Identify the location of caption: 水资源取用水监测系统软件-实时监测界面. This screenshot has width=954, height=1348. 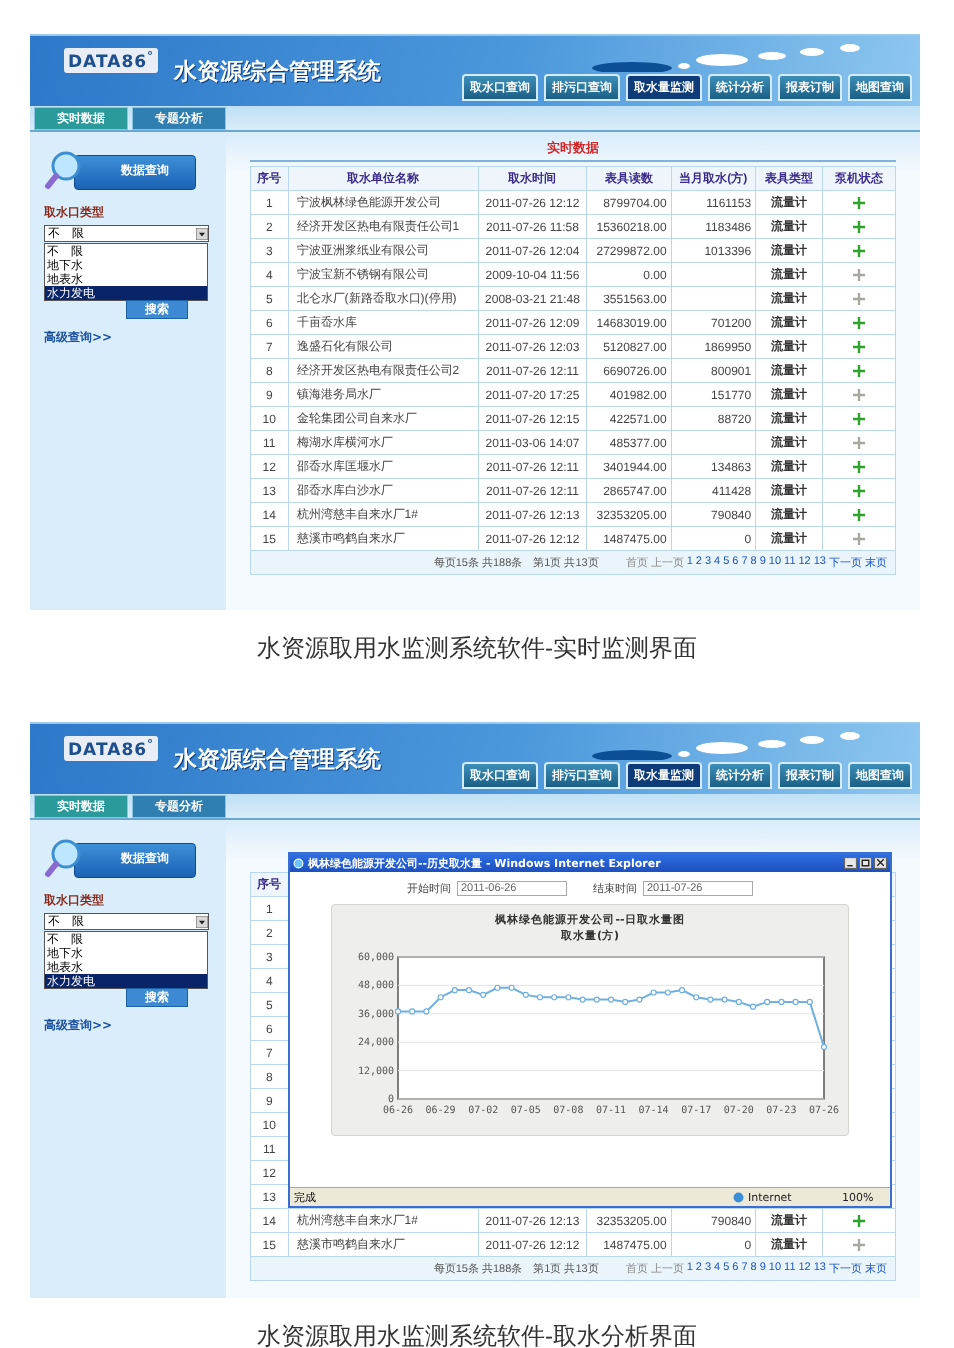
(477, 649).